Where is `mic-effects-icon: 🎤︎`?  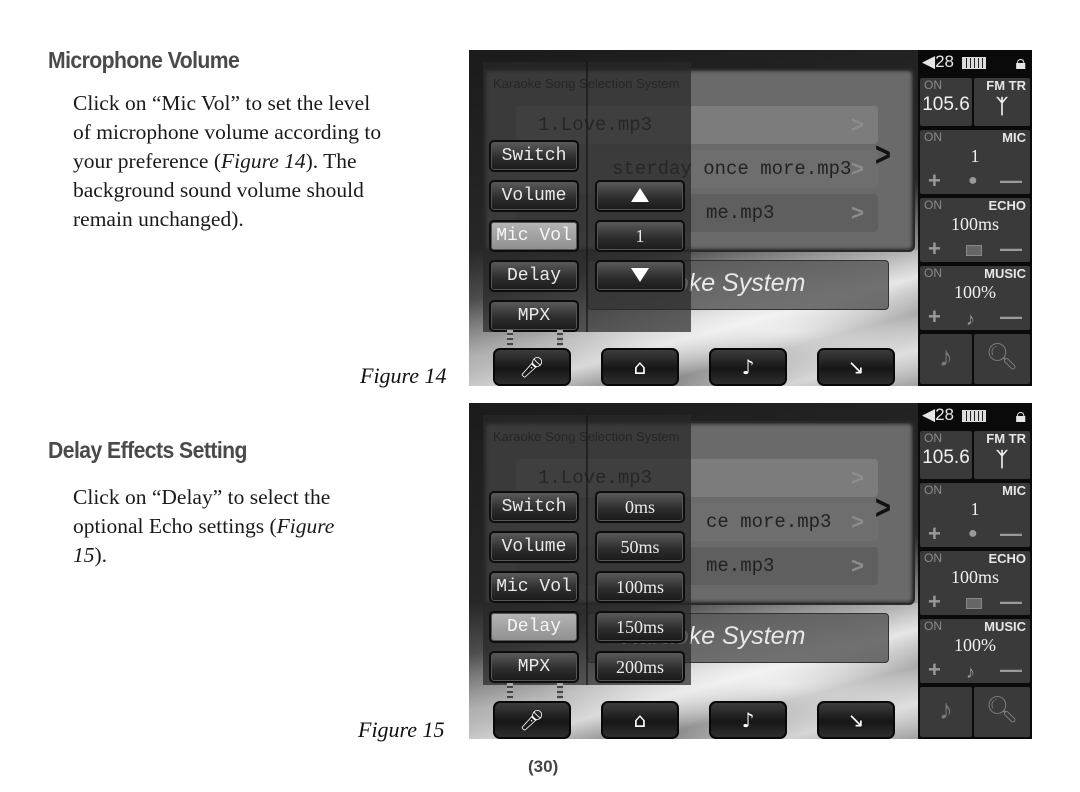 mic-effects-icon: 🎤︎ is located at coordinates (532, 367).